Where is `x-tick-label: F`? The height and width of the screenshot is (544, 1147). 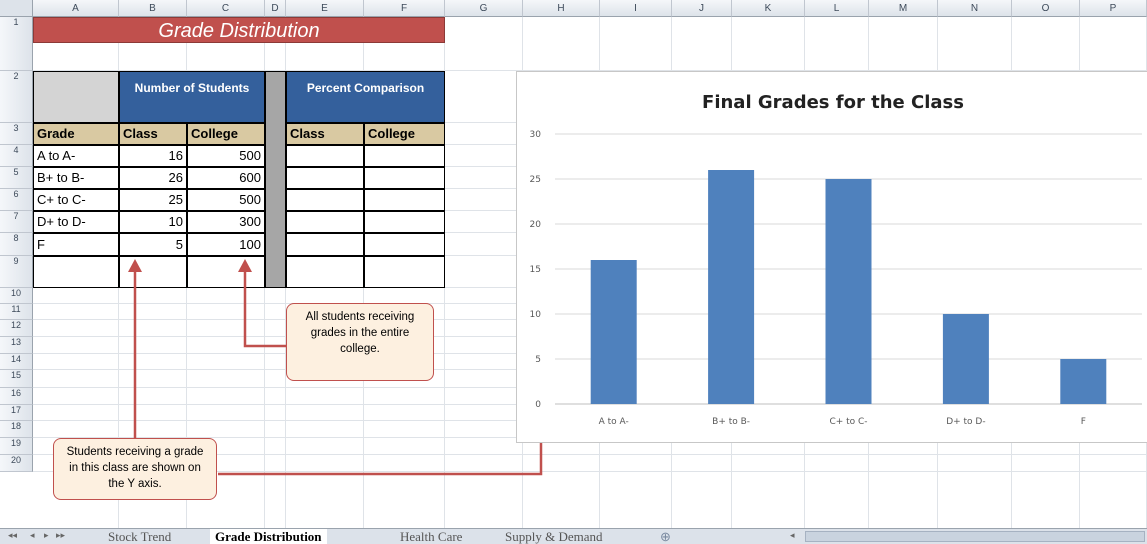
x-tick-label: F is located at coordinates (1083, 422).